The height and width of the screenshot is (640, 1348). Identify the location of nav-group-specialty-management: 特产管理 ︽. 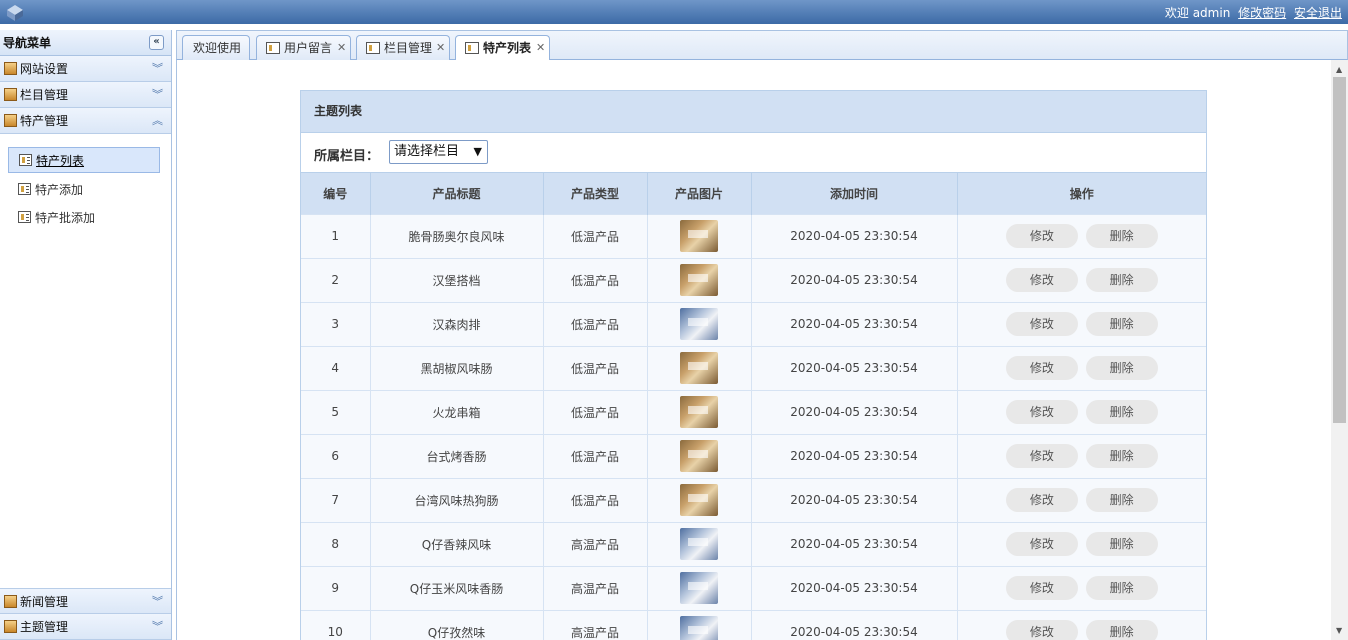
(85, 121).